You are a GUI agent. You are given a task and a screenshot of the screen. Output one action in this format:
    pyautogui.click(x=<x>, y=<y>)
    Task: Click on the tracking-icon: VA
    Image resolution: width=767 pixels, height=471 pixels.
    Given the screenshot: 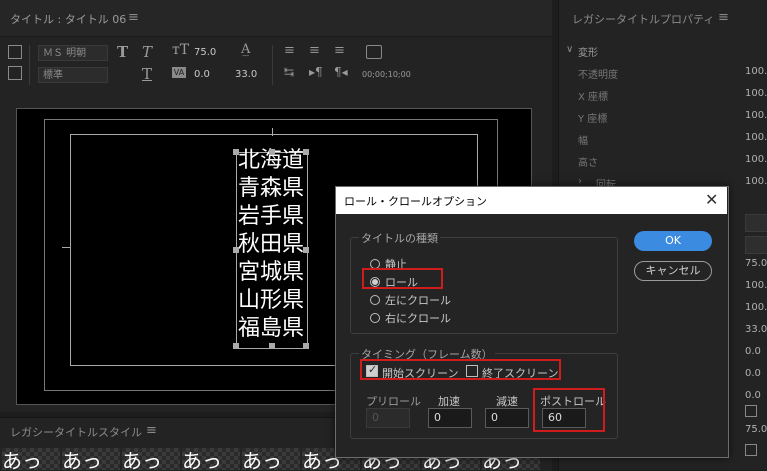 What is the action you would take?
    pyautogui.click(x=179, y=72)
    